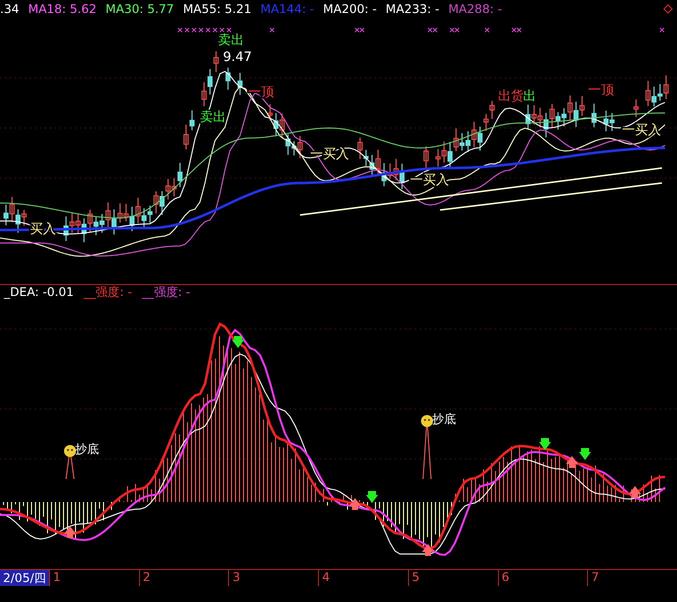 This screenshot has width=677, height=602. Describe the element at coordinates (413, 9) in the screenshot. I see `indicator-value: MA233: -` at that location.